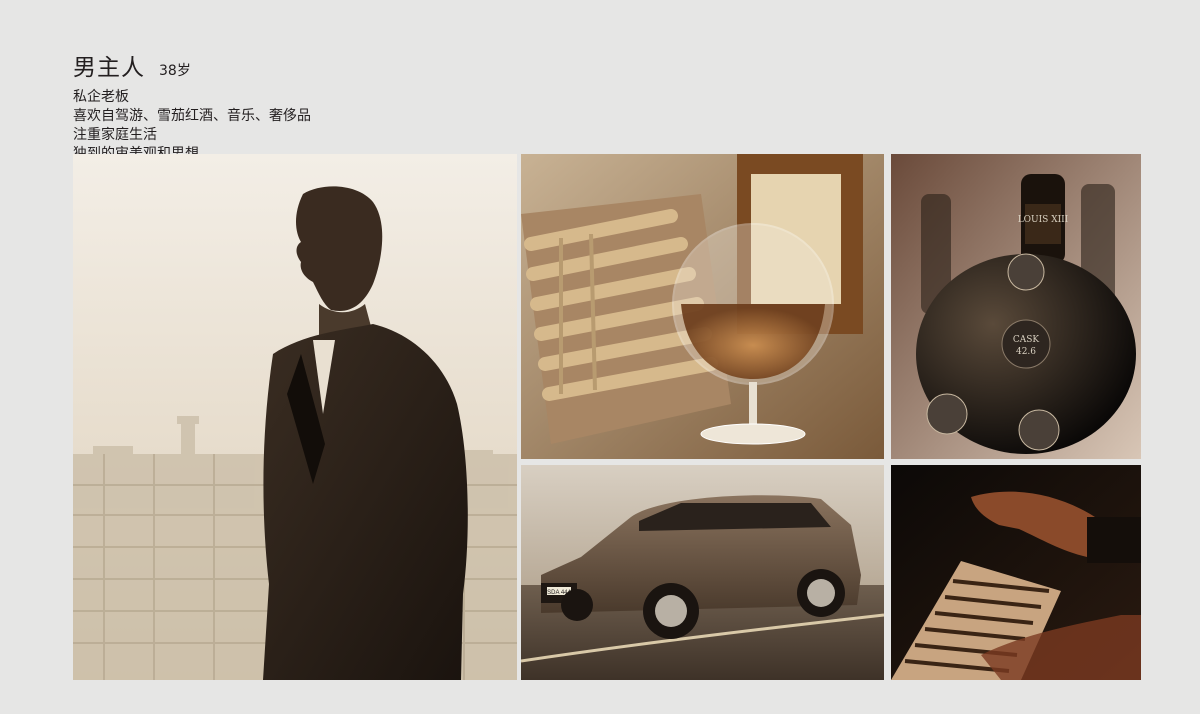  Describe the element at coordinates (1026, 340) in the screenshot. I see `cognac-cask-label: CASK` at that location.